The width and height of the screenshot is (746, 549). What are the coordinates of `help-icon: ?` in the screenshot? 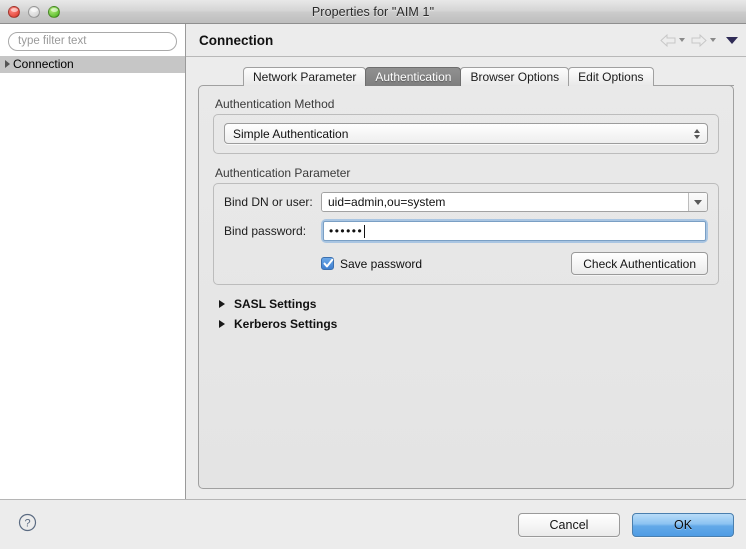 It's located at (27, 525).